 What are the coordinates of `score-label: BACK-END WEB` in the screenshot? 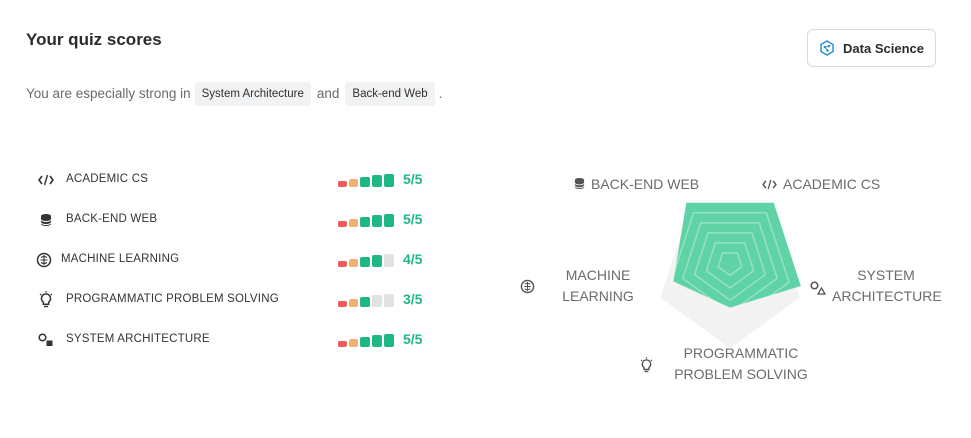 It's located at (112, 219).